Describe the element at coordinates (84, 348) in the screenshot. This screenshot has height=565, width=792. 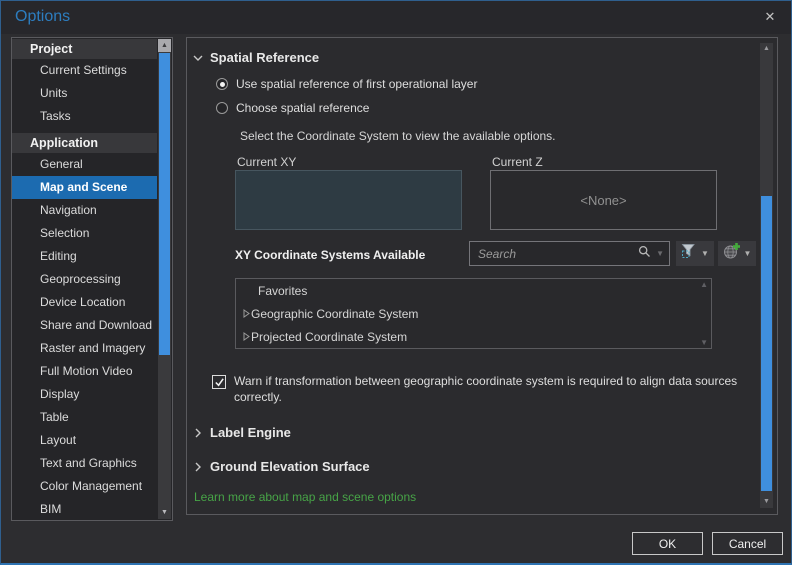
I see `sidebar-item-raster-and-imagery: Raster and Imagery` at that location.